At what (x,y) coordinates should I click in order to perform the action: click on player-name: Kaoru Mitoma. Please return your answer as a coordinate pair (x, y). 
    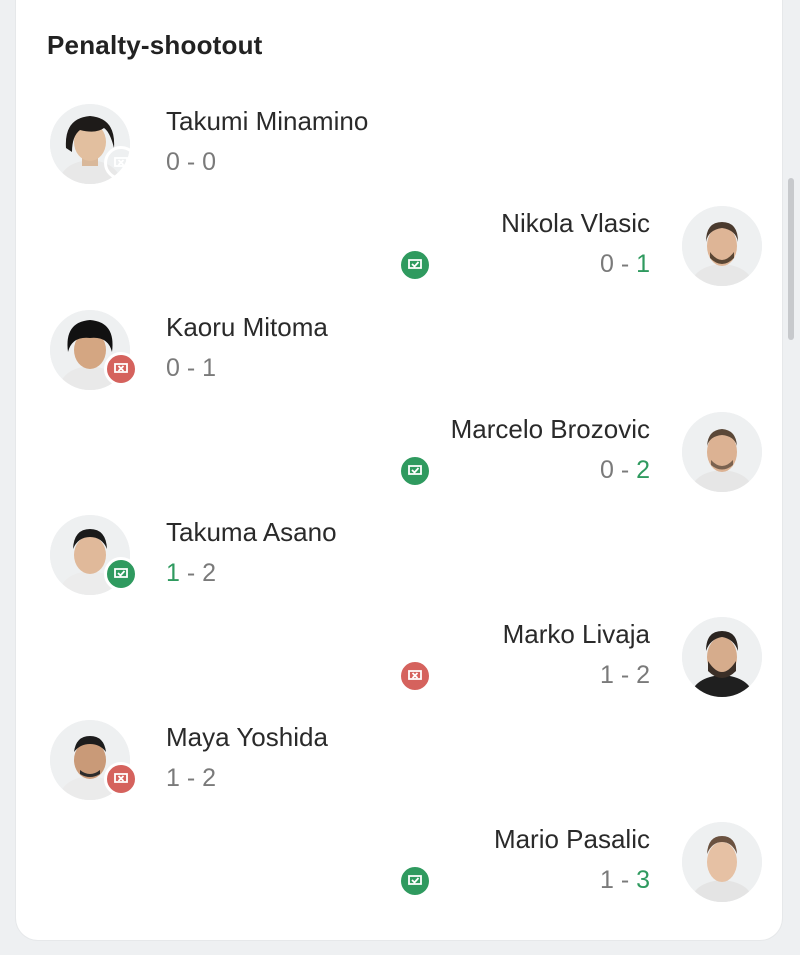
    Looking at the image, I should click on (247, 327).